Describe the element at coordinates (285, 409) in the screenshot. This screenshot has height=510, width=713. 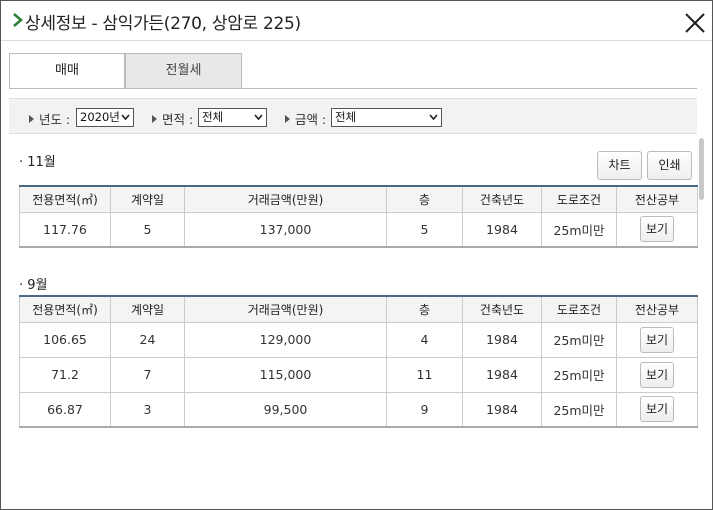
I see `price-cell: 99,500` at that location.